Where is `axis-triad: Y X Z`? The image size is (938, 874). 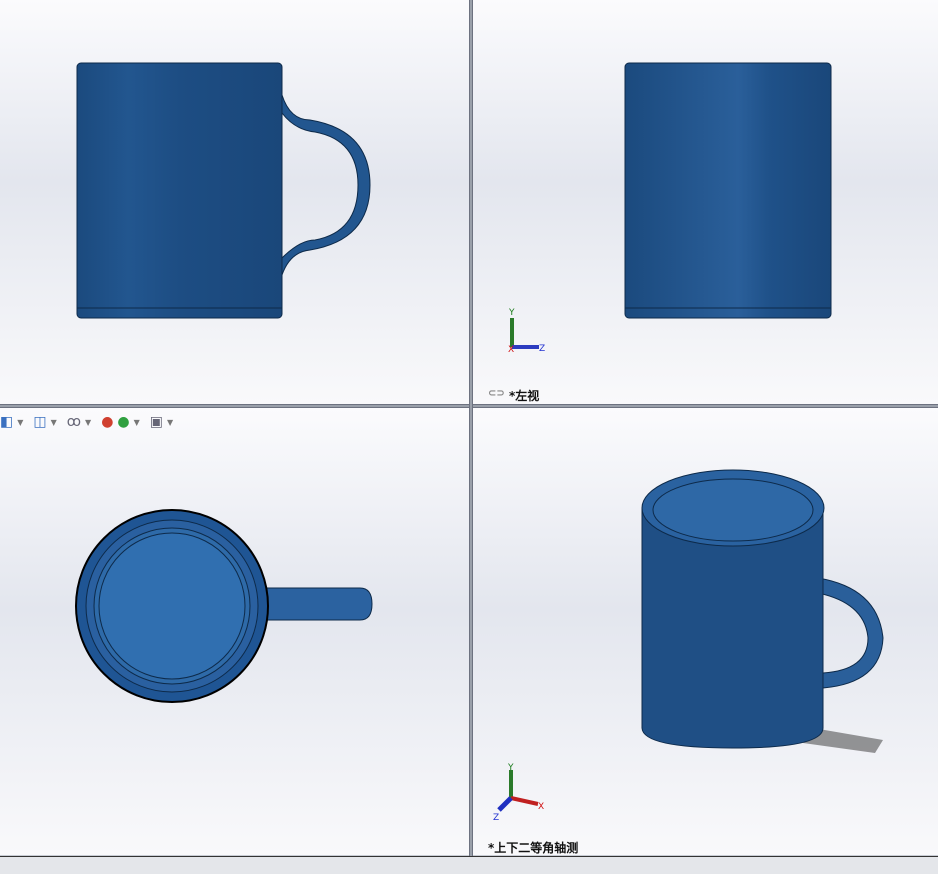 axis-triad: Y X Z is located at coordinates (518, 793).